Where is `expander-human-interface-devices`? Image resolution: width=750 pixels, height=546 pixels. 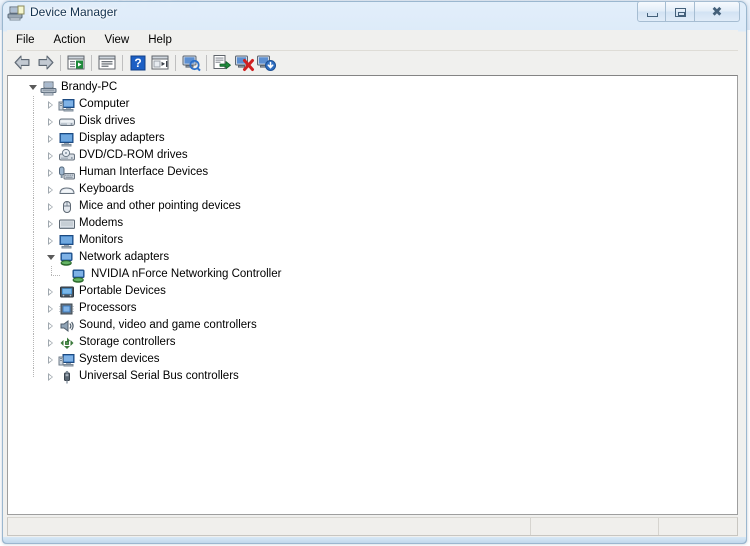 expander-human-interface-devices is located at coordinates (51, 172).